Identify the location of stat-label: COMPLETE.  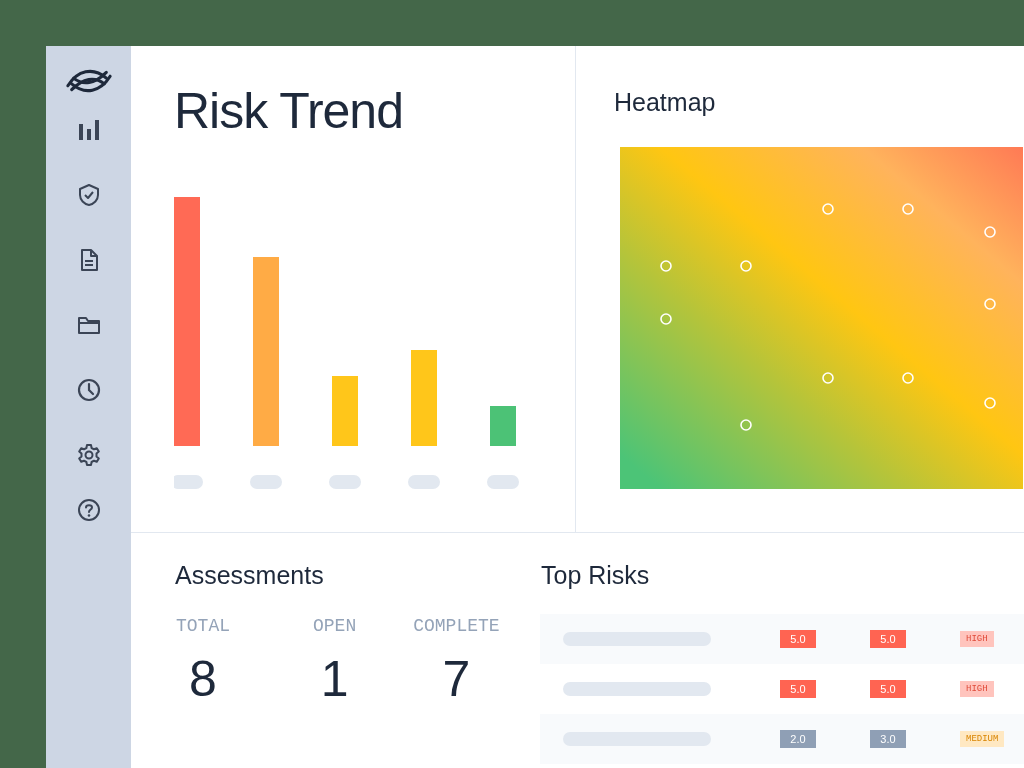
(456, 626).